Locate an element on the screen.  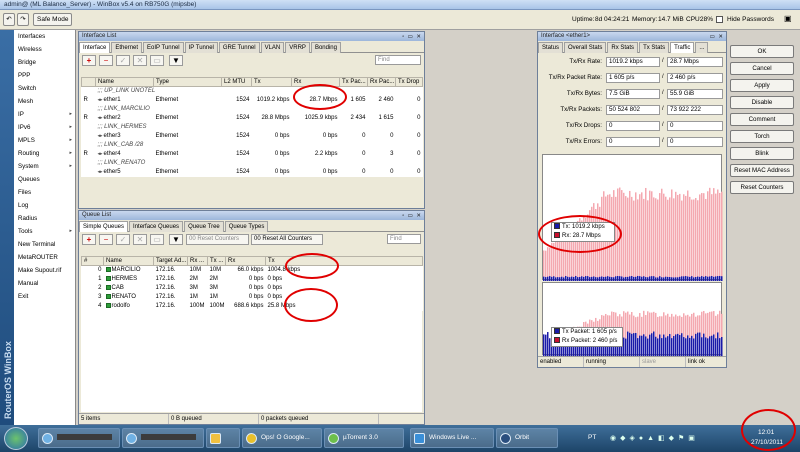
hide-passwords-checkbox is located at coordinates (719, 19).